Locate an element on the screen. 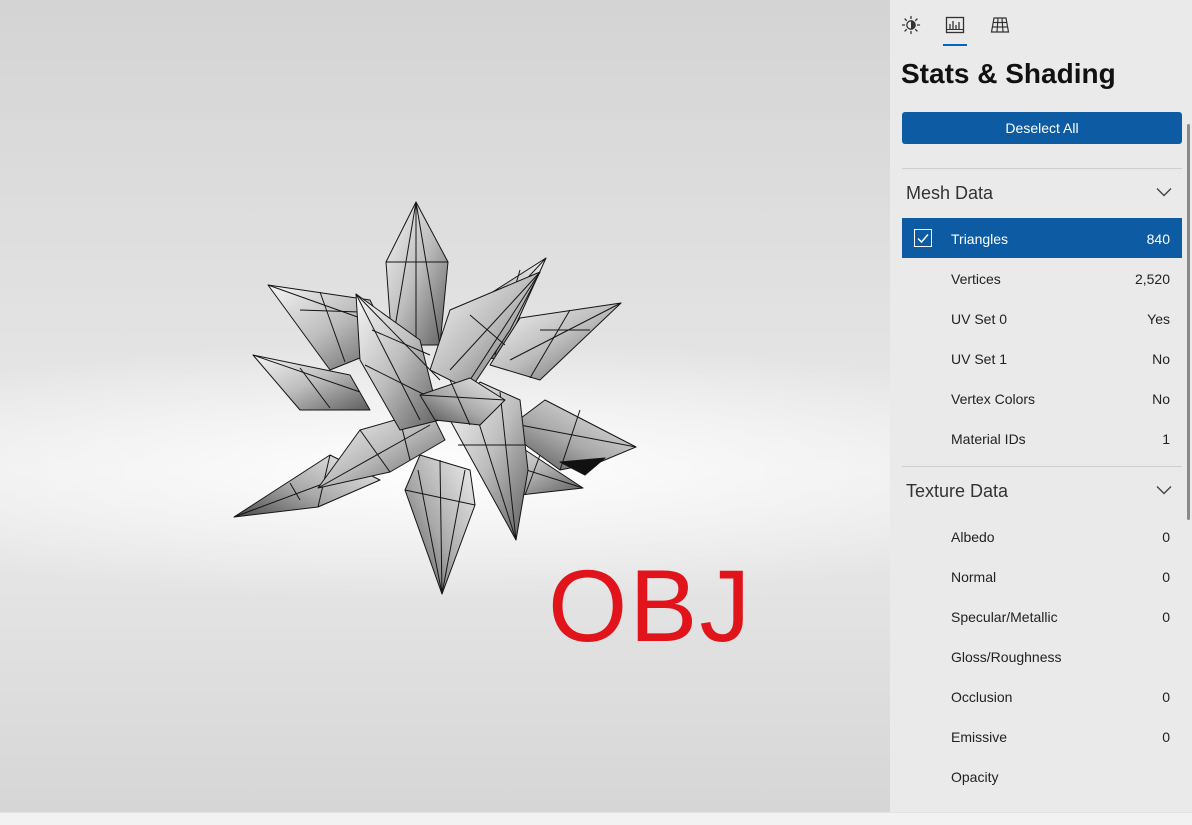 The height and width of the screenshot is (825, 1192). row-value: 840 is located at coordinates (1158, 239).